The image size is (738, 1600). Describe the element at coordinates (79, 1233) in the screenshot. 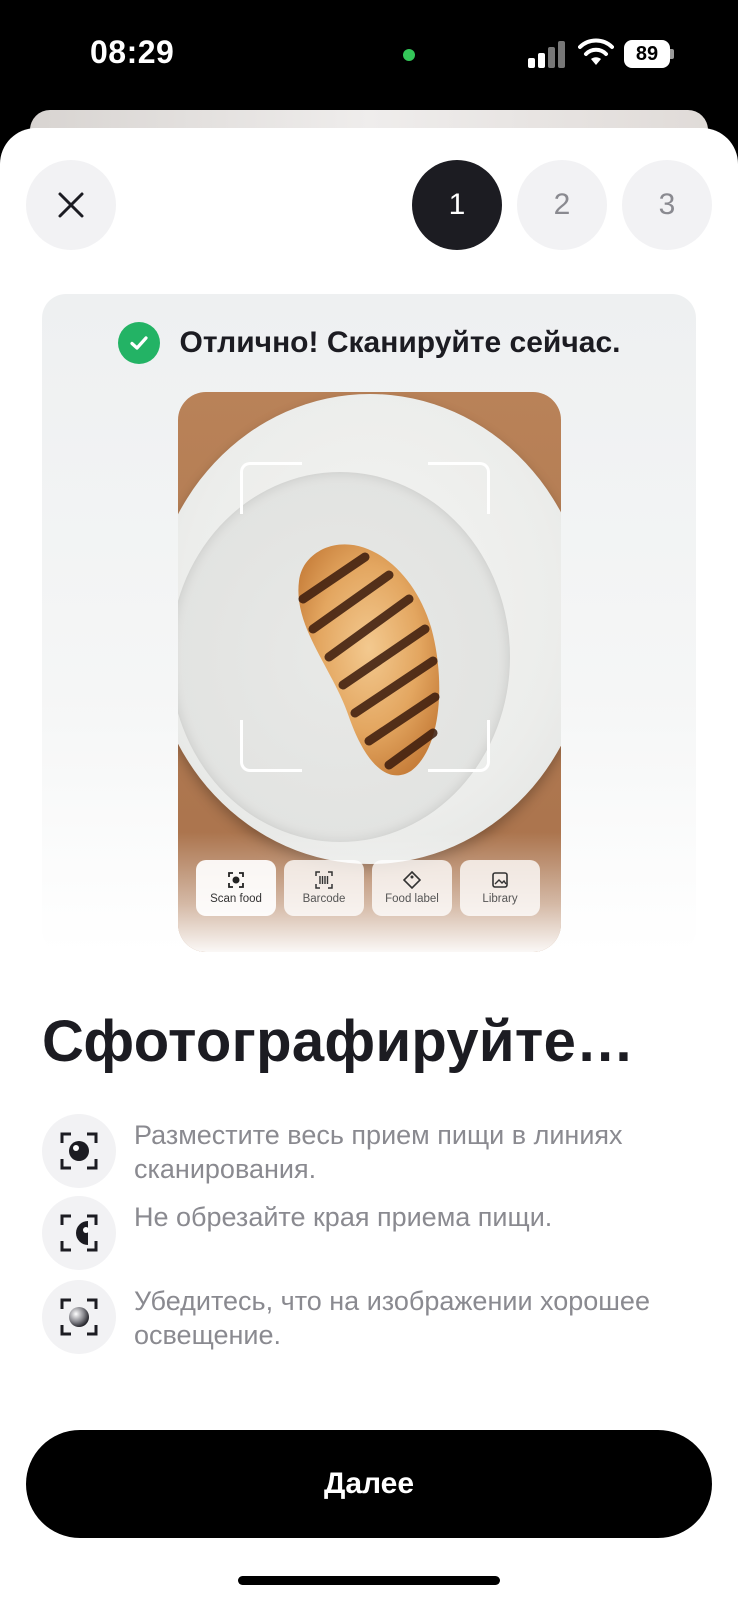

I see `crop-edge-icon` at that location.